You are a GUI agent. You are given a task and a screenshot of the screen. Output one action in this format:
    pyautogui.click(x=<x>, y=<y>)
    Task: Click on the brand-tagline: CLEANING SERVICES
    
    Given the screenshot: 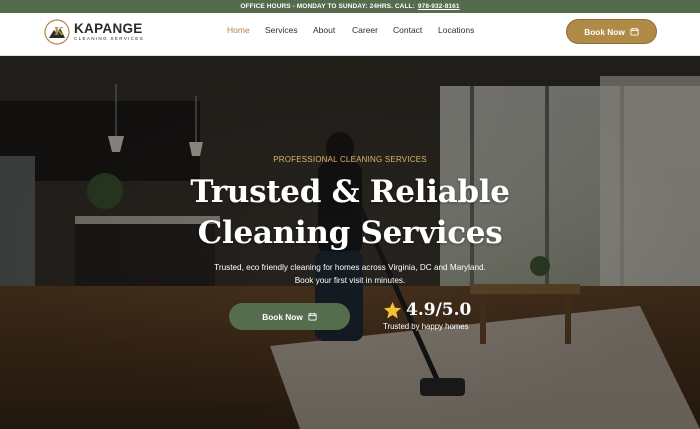 What is the action you would take?
    pyautogui.click(x=109, y=39)
    